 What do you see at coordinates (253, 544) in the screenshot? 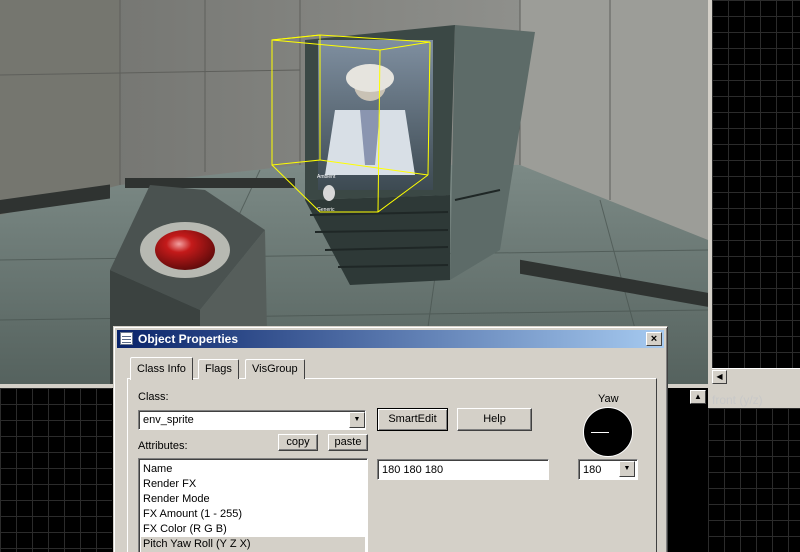
I see `list-item-selected: Pitch Yaw Roll (Y Z X)` at bounding box center [253, 544].